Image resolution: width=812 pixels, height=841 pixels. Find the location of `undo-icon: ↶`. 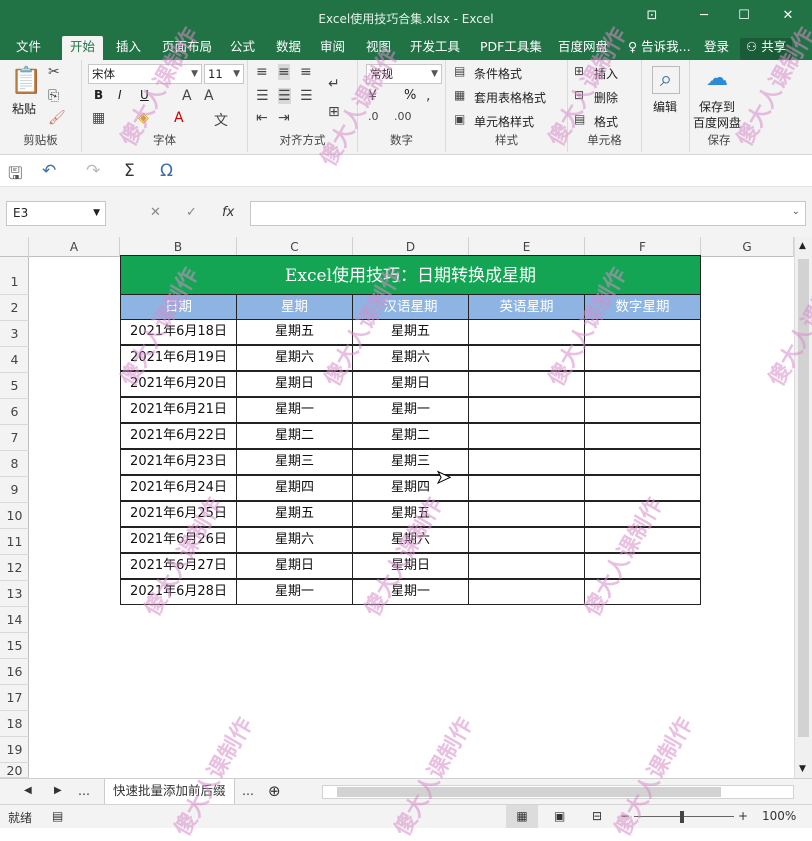

undo-icon: ↶ is located at coordinates (49, 171).